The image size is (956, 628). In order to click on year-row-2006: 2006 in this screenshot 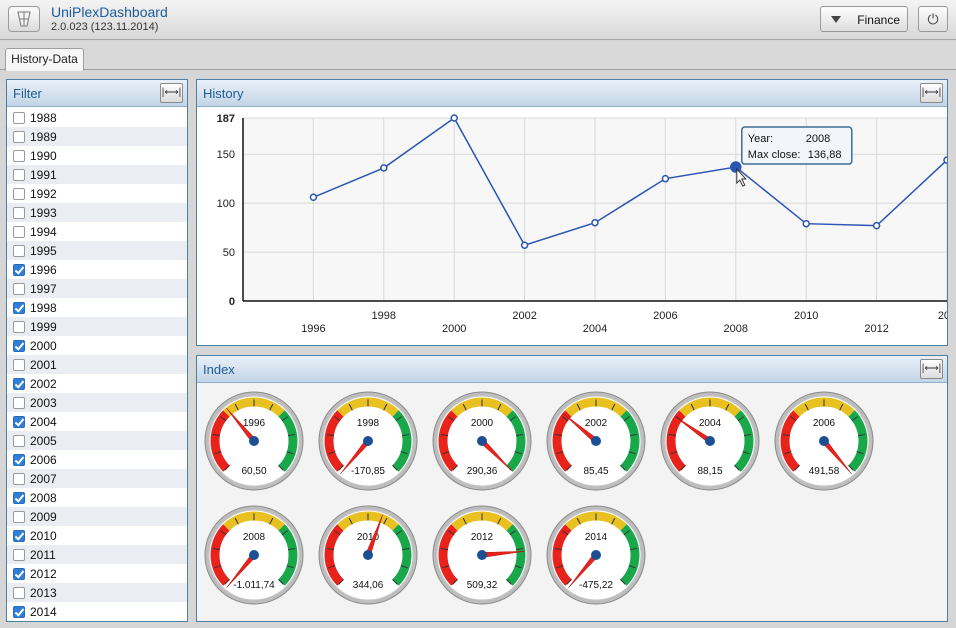, I will do `click(97, 459)`.